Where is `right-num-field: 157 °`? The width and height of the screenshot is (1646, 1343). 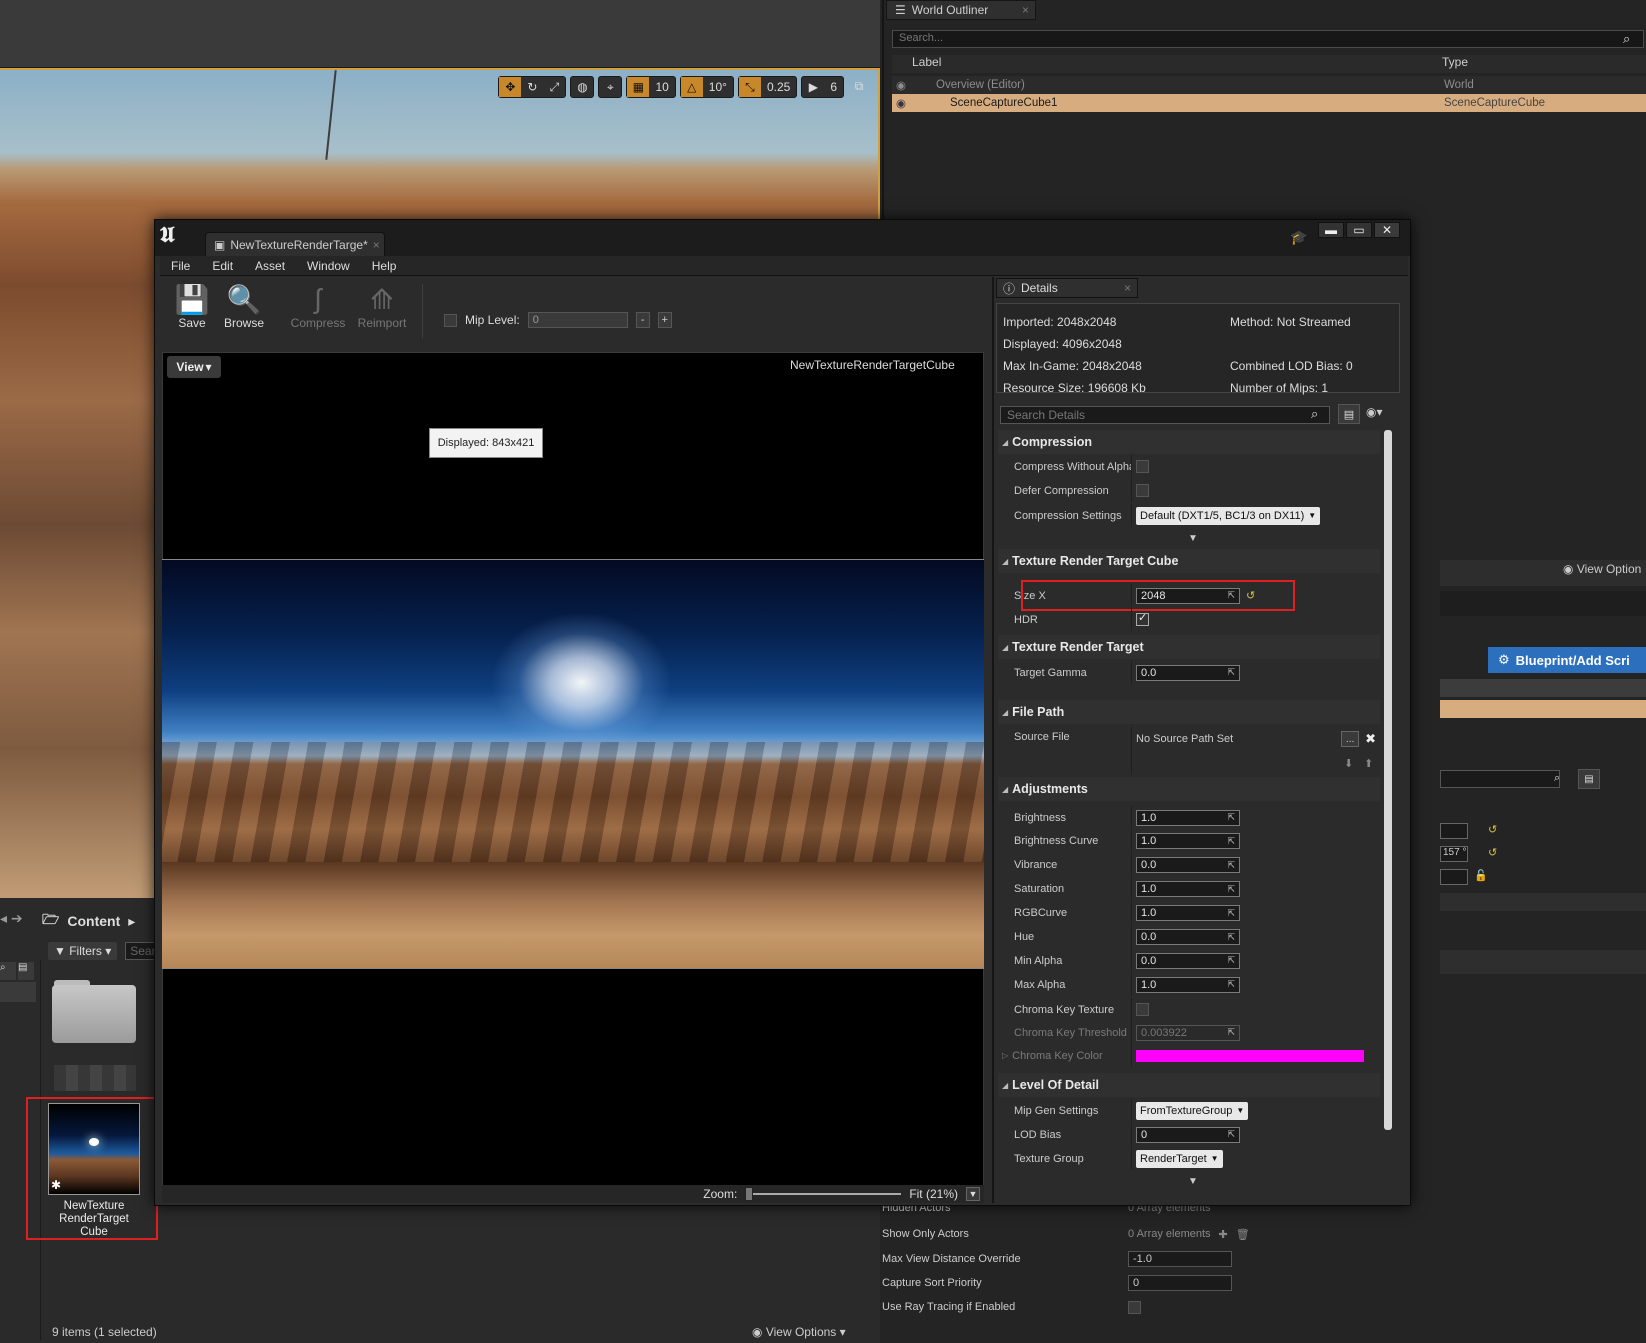 right-num-field: 157 ° is located at coordinates (1454, 854).